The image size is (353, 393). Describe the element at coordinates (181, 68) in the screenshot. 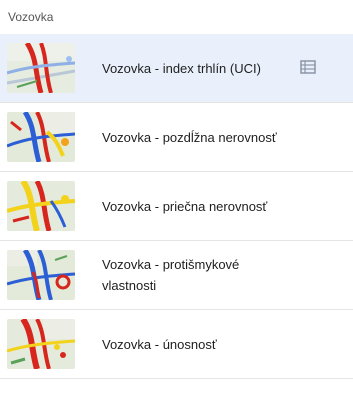

I see `layer-label: Vozovka - index trhlín (UCI)` at that location.